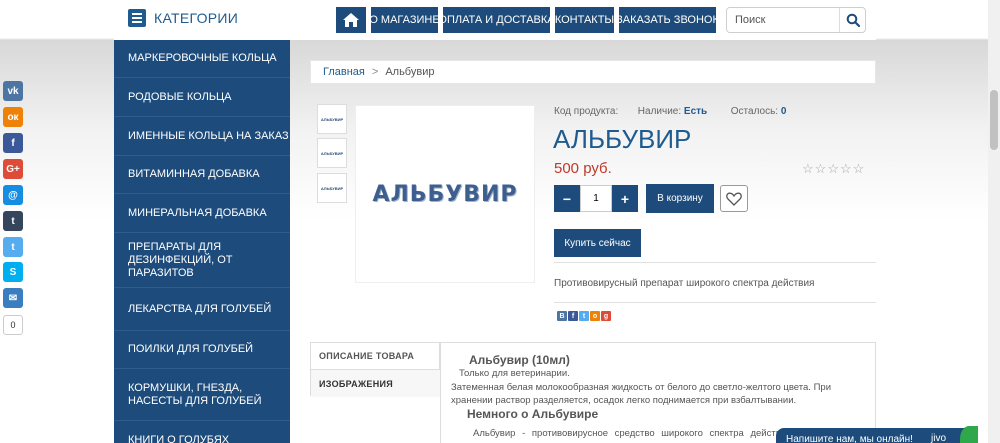 Image resolution: width=1000 pixels, height=443 pixels. Describe the element at coordinates (939, 438) in the screenshot. I see `chat-brand: jivo` at that location.